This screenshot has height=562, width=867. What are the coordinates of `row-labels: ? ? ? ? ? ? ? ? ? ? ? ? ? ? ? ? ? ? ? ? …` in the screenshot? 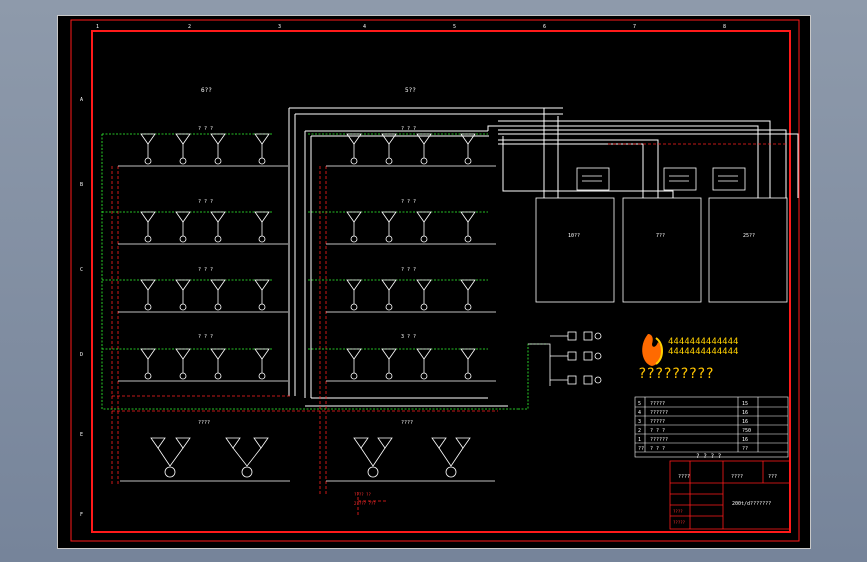 It's located at (307, 233).